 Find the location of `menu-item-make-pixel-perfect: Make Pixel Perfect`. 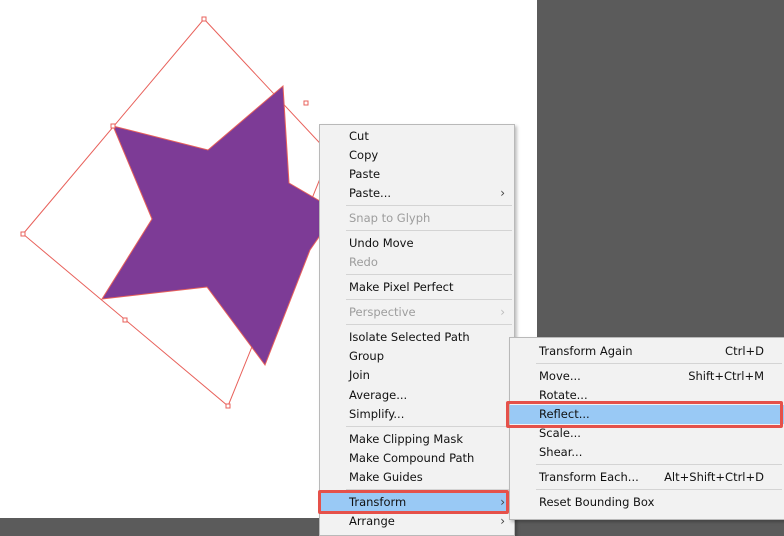

menu-item-make-pixel-perfect: Make Pixel Perfect is located at coordinates (417, 287).